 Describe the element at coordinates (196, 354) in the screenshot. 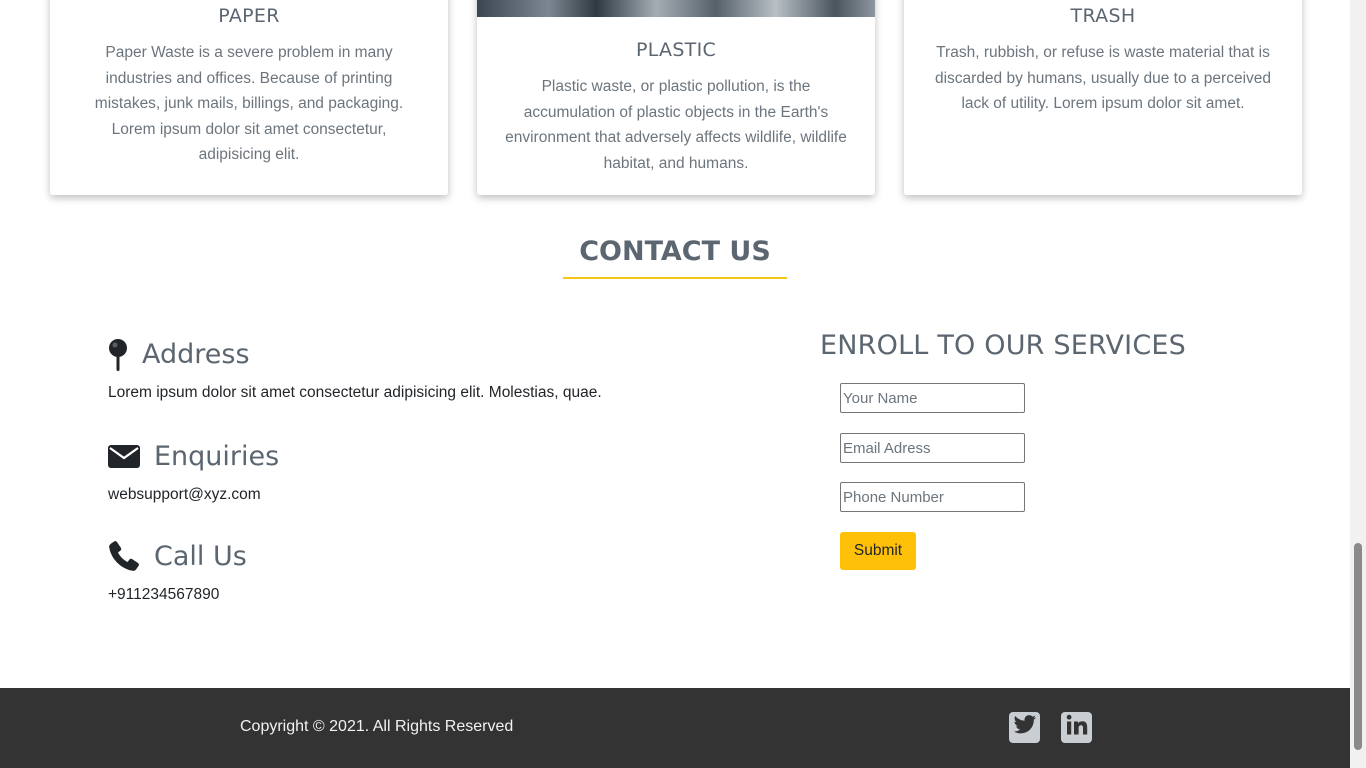

I see `address-heading: Address` at that location.